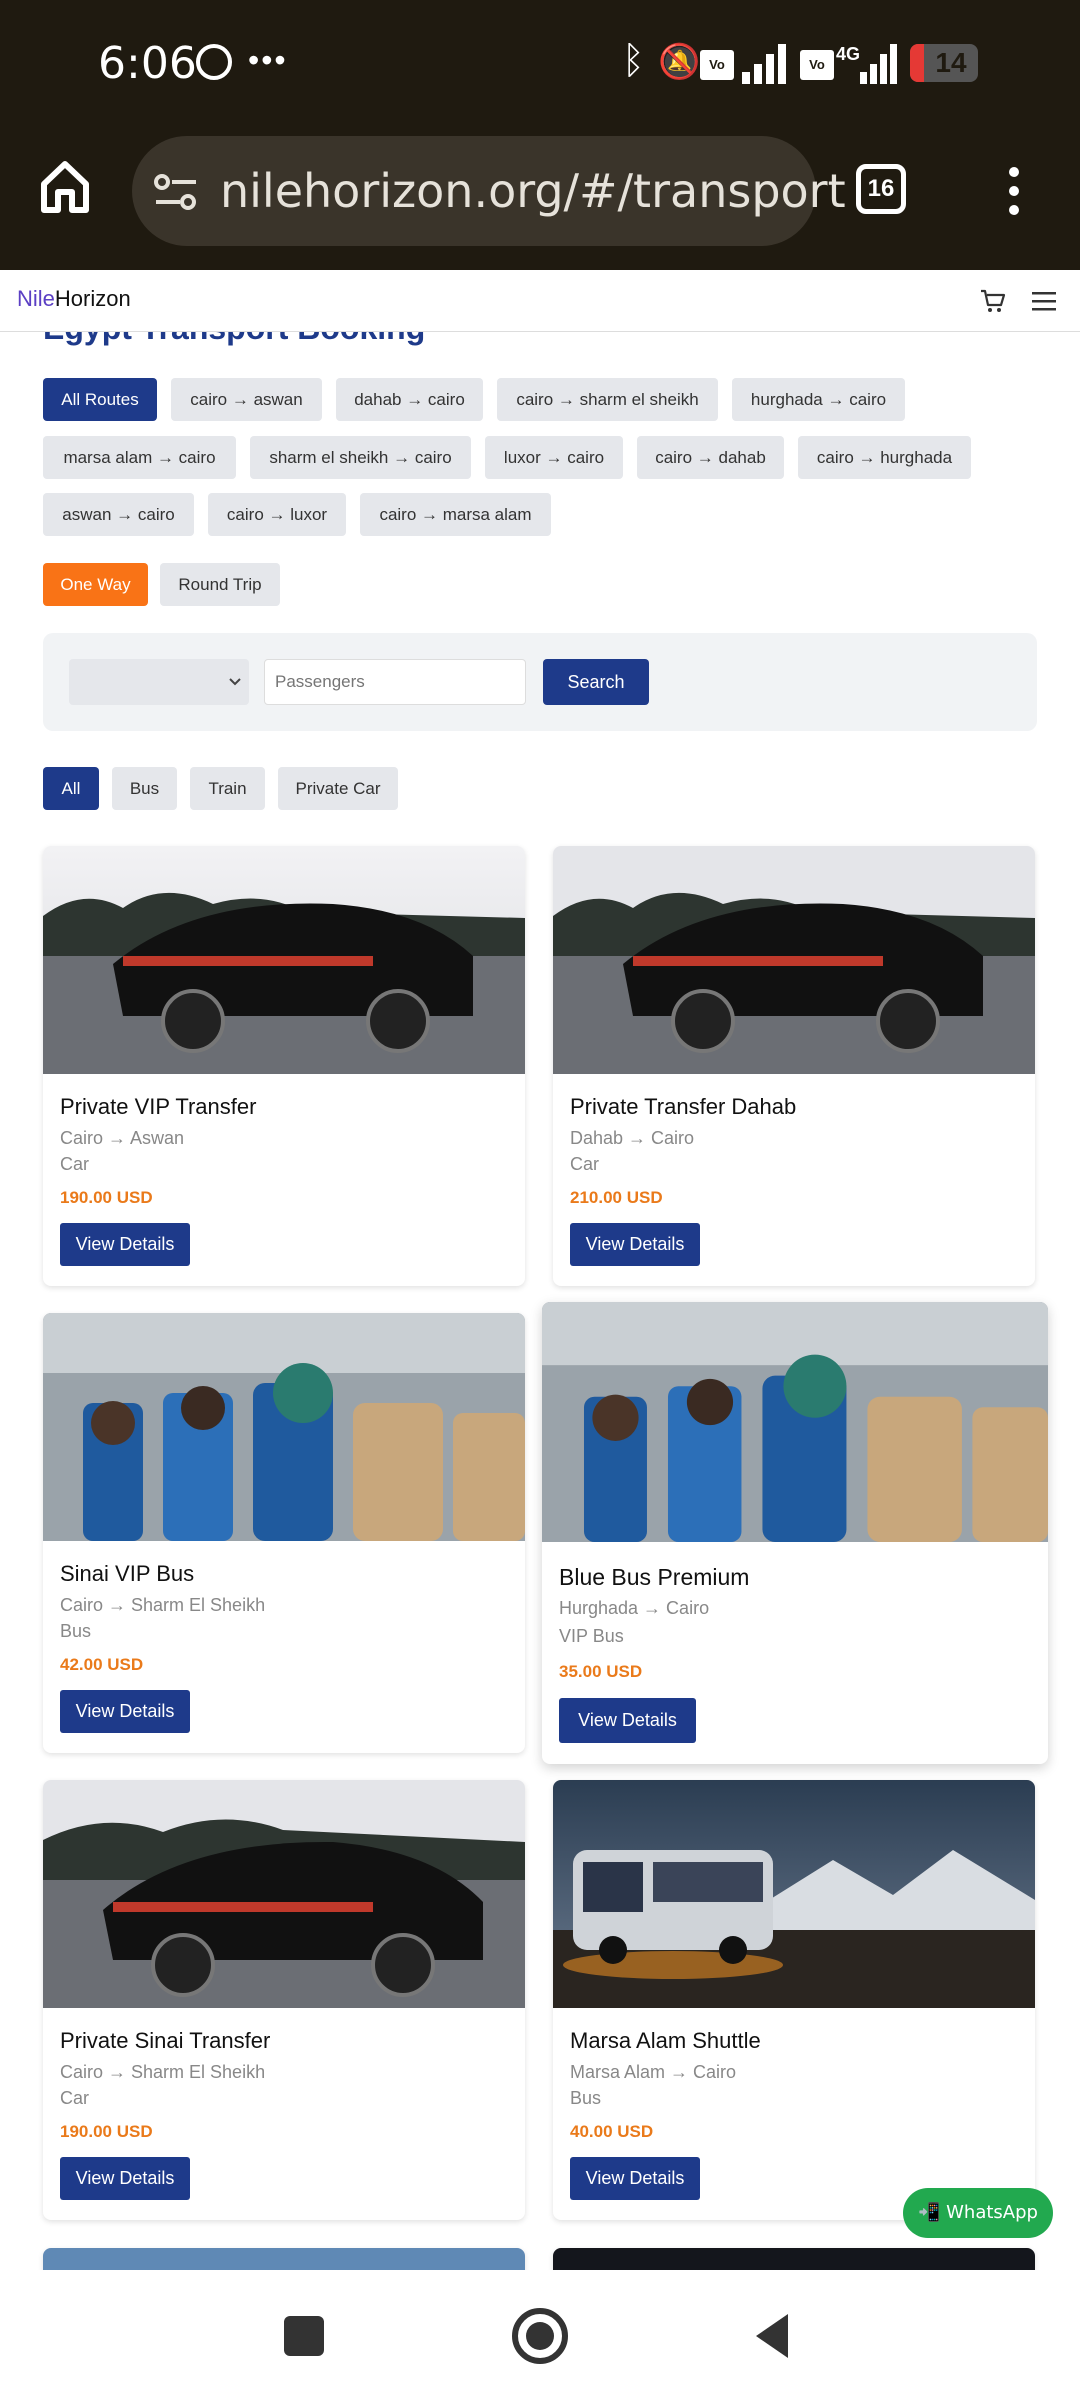 The height and width of the screenshot is (2400, 1080). Describe the element at coordinates (817, 65) in the screenshot. I see `volte-icon-2: Vo` at that location.